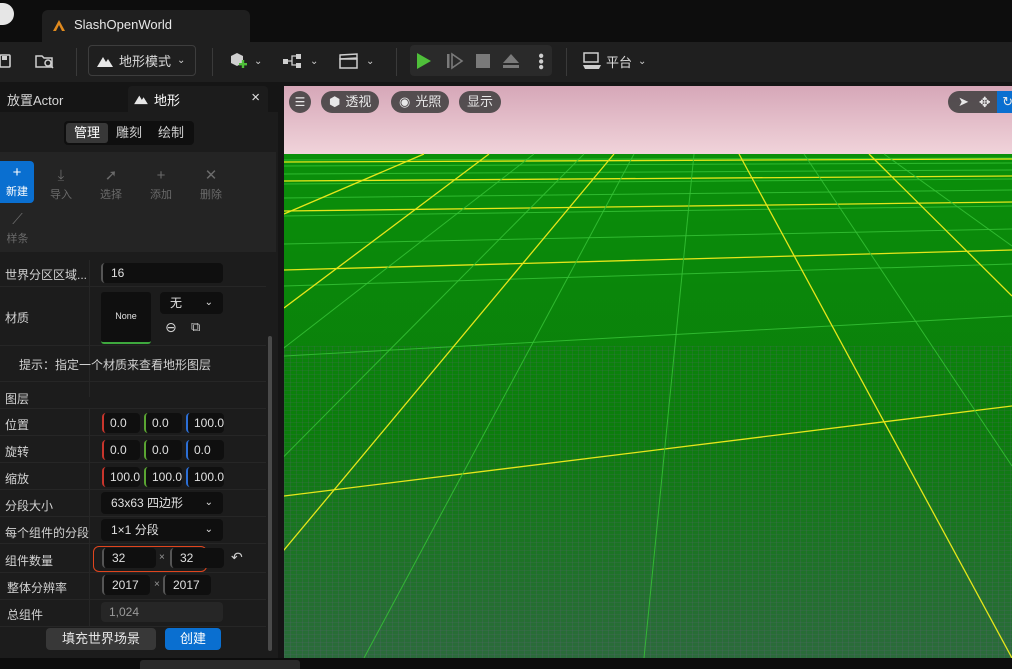  I want to click on select-icon: ➚, so click(111, 175).